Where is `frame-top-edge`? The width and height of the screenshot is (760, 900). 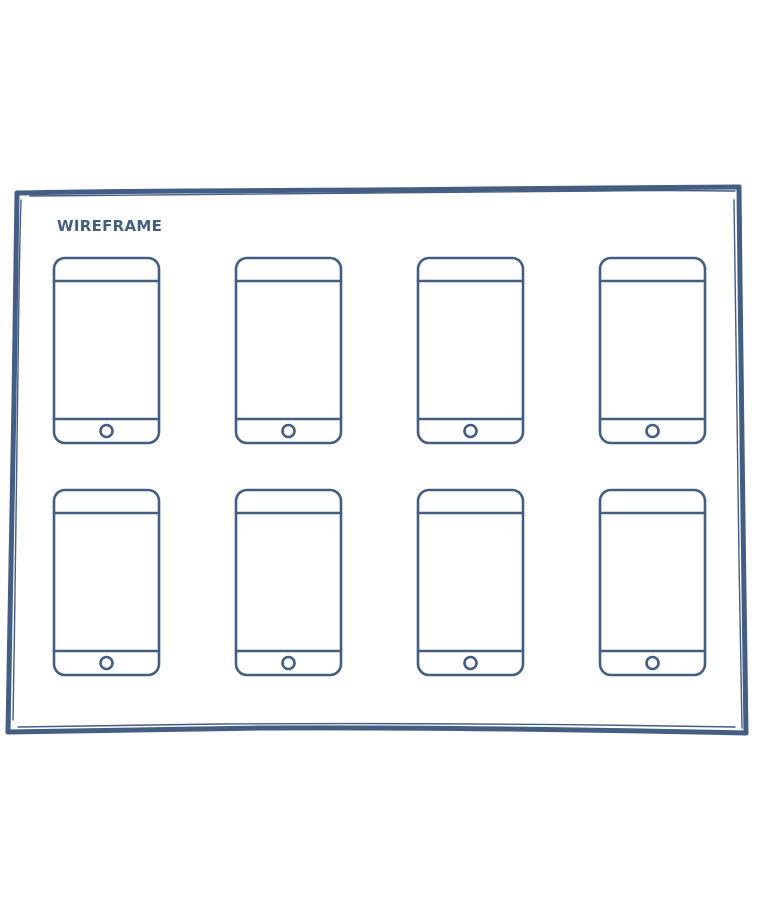
frame-top-edge is located at coordinates (378, 190).